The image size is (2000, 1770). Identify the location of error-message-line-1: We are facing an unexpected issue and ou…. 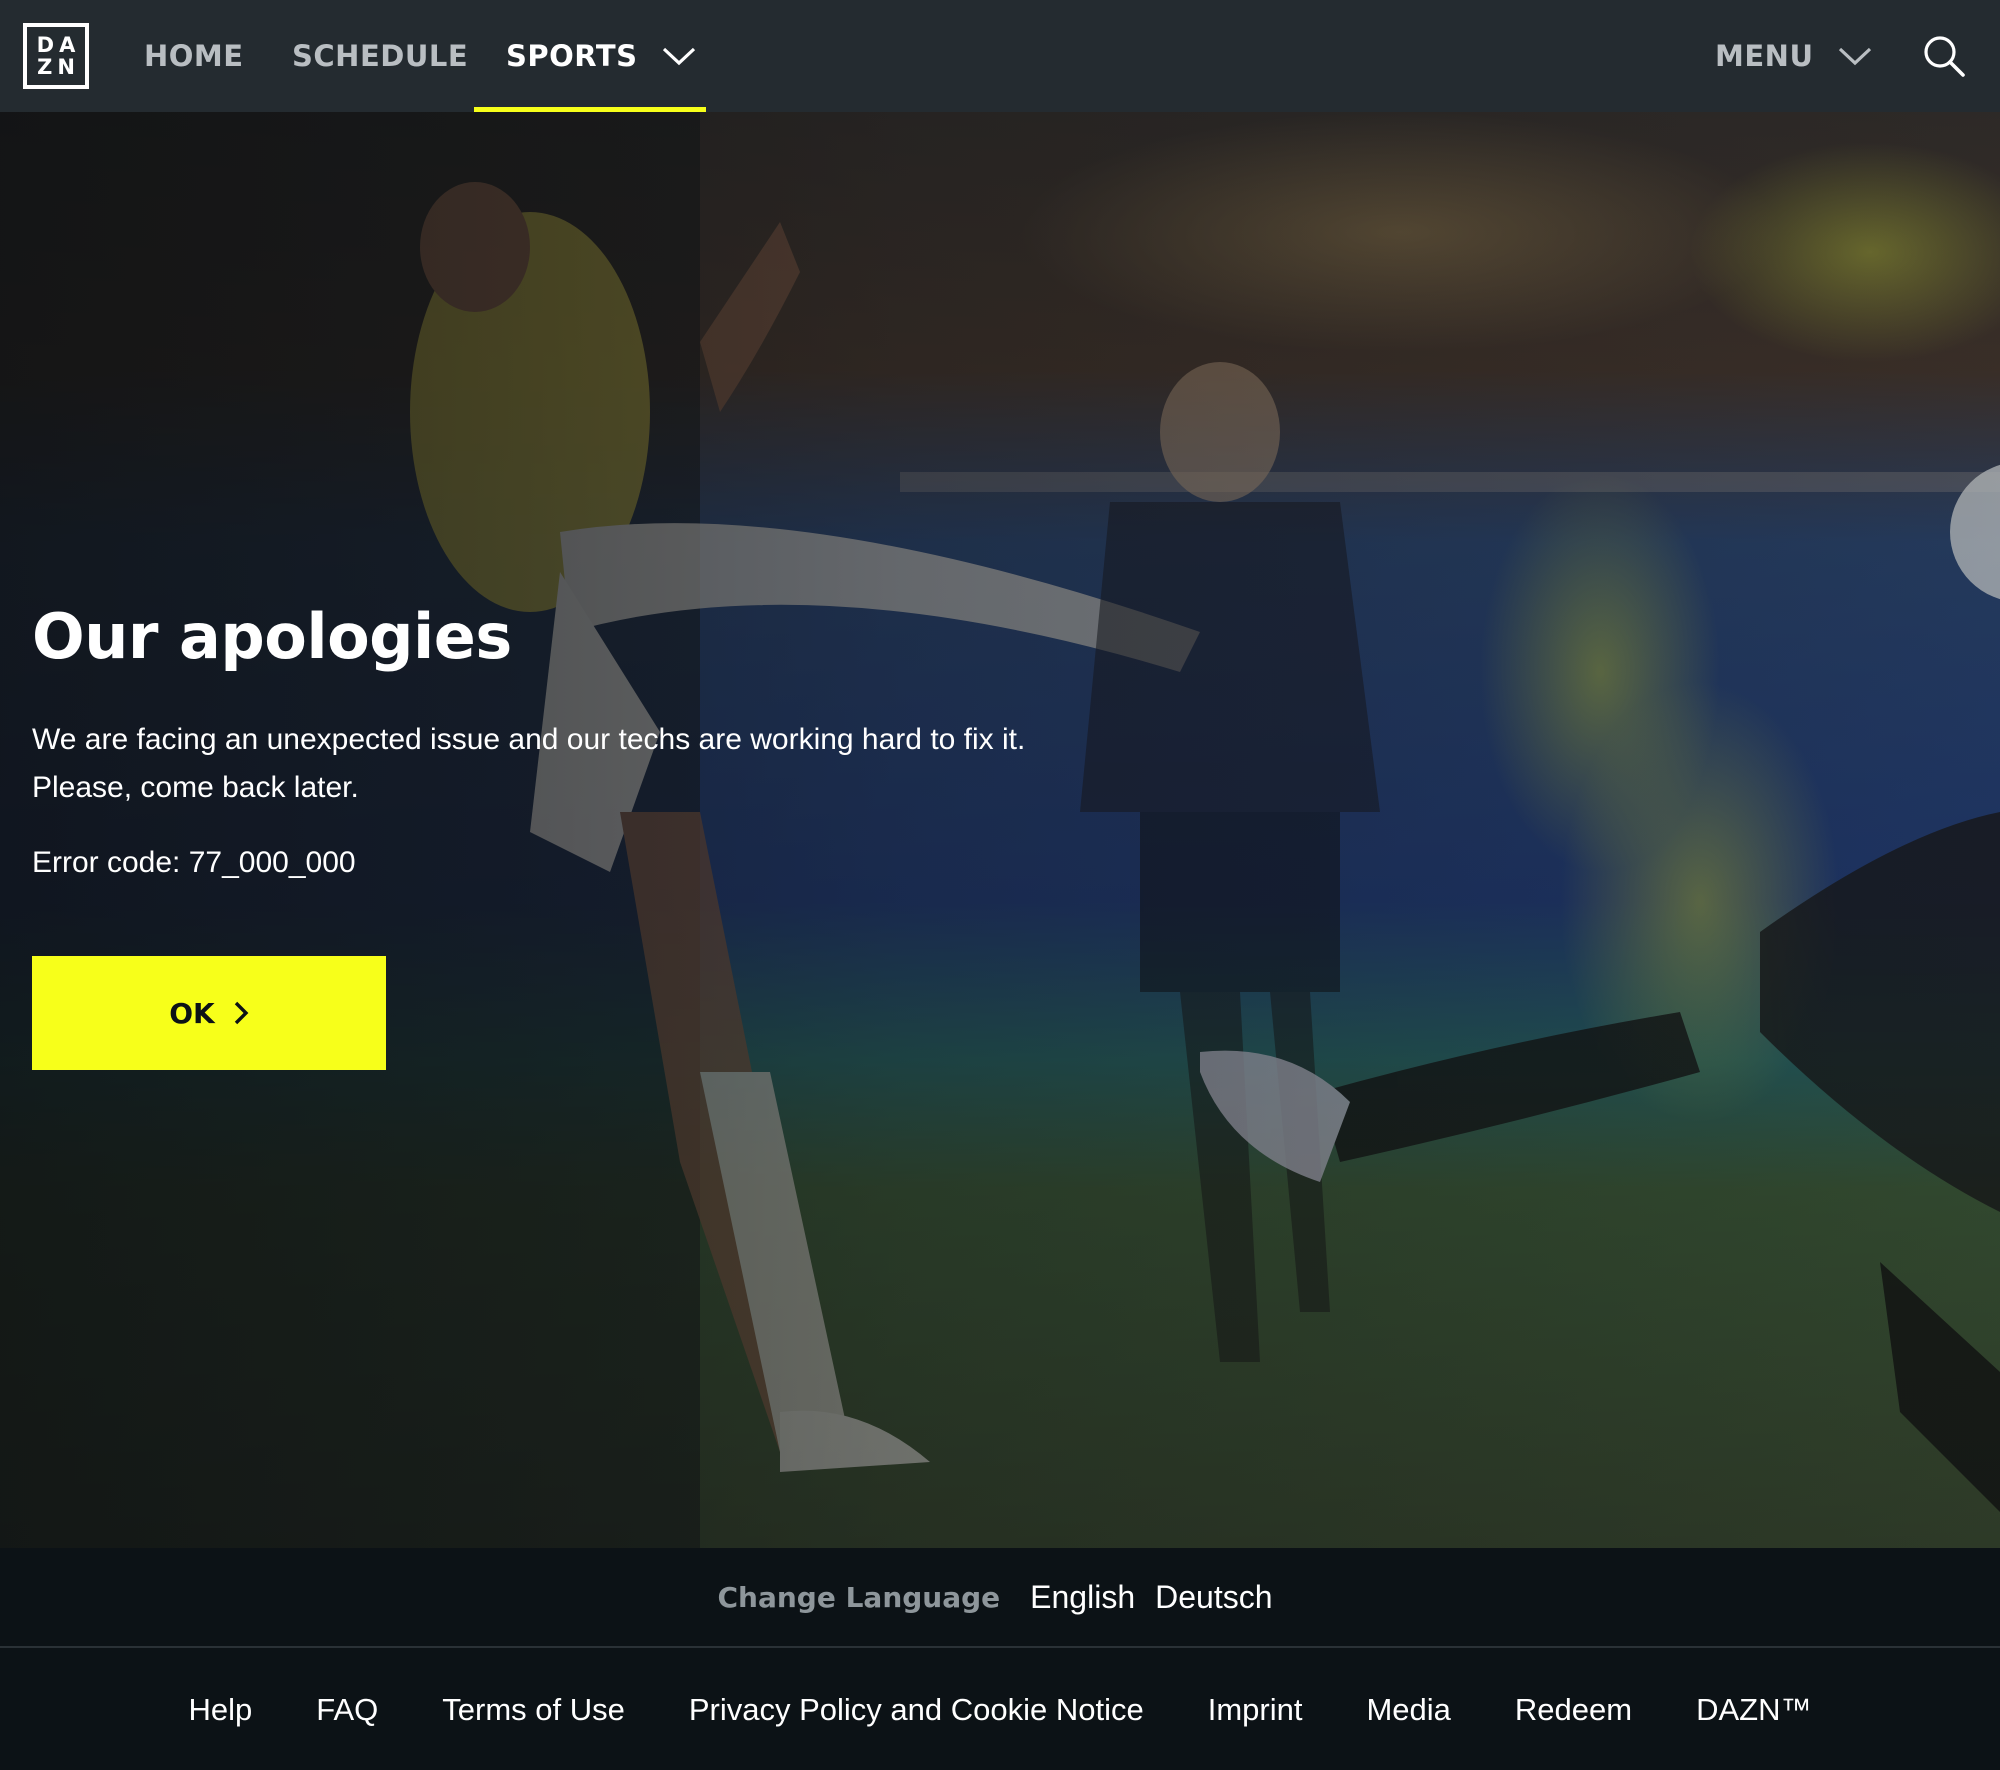
(529, 739).